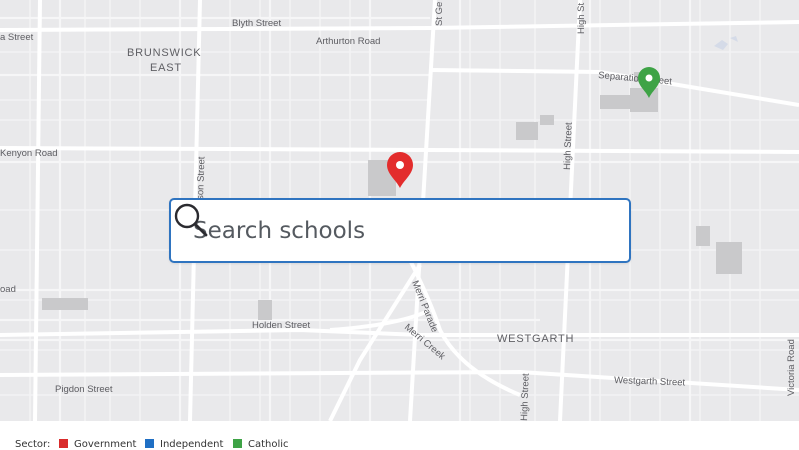 This screenshot has width=799, height=450. Describe the element at coordinates (33, 444) in the screenshot. I see `legend-label: Sector:` at that location.